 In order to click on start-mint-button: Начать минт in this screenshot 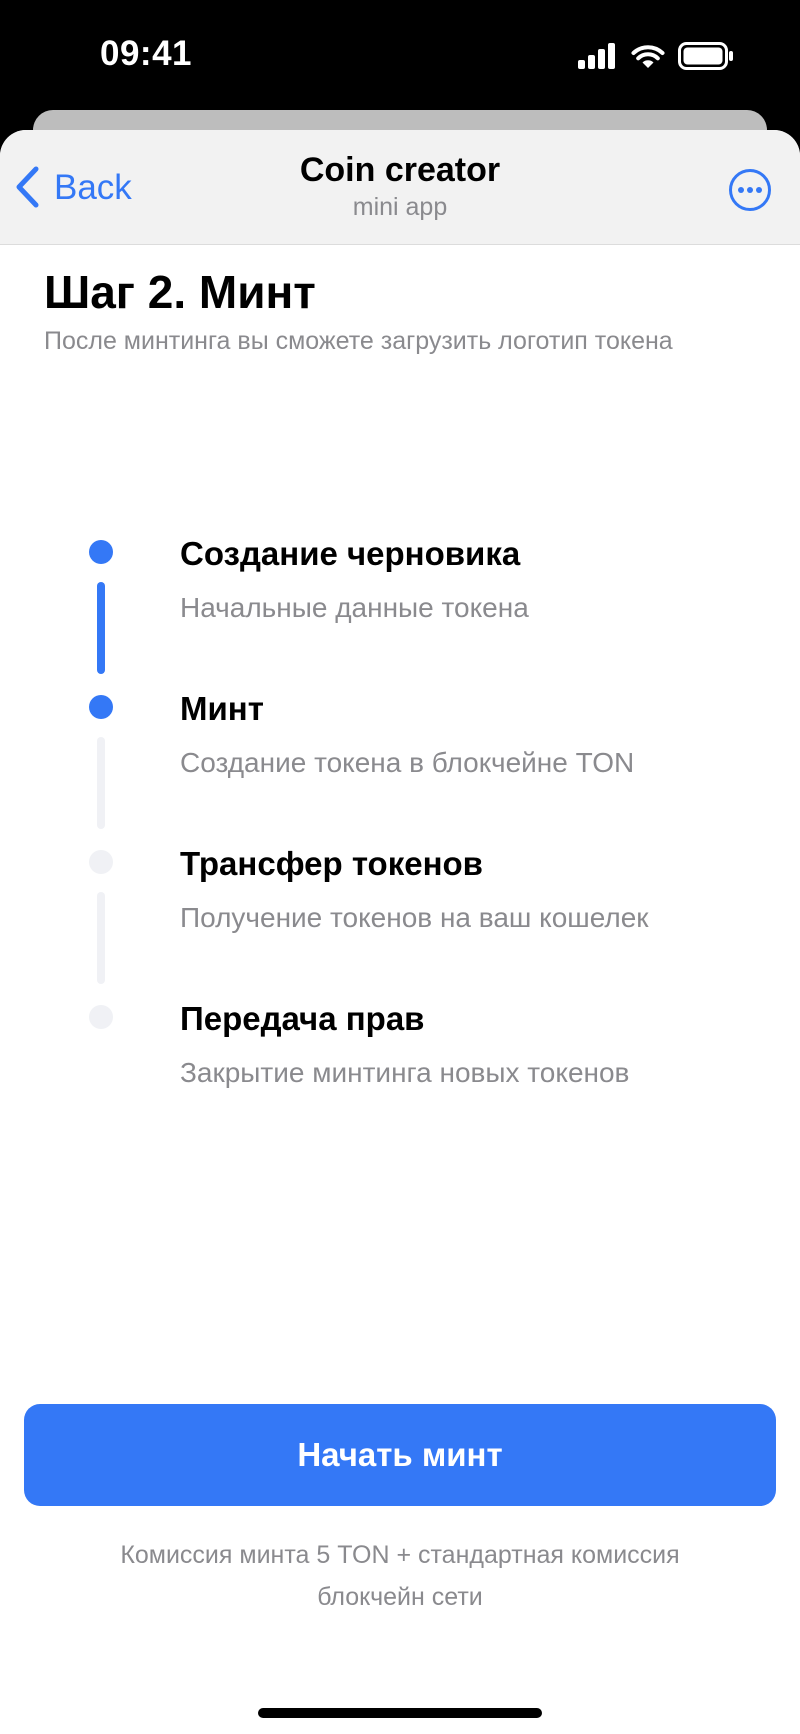, I will do `click(400, 1455)`.